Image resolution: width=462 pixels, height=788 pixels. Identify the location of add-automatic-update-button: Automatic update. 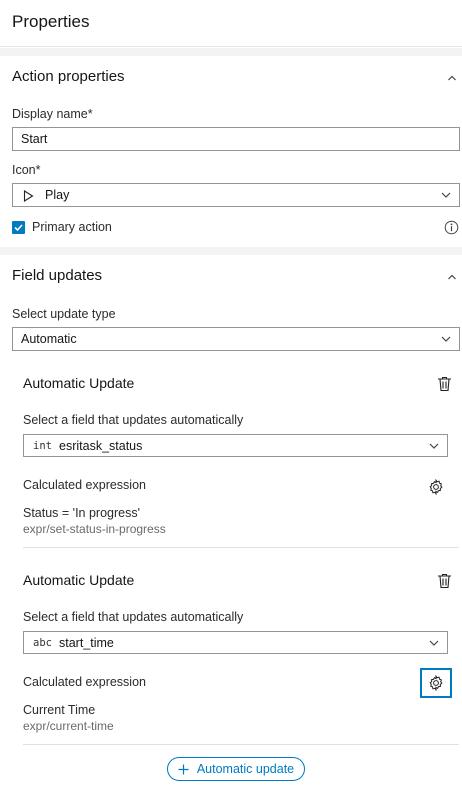
(236, 769).